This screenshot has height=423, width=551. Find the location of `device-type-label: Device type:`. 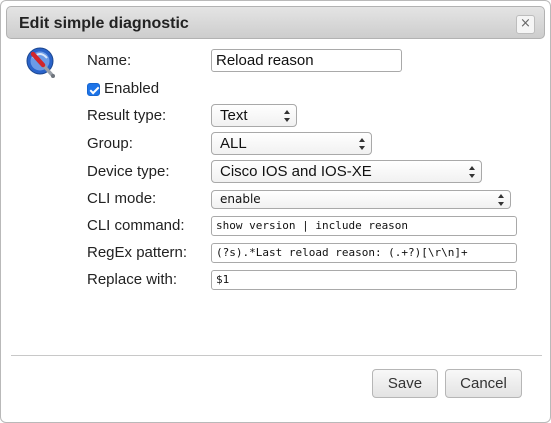

device-type-label: Device type: is located at coordinates (128, 171).